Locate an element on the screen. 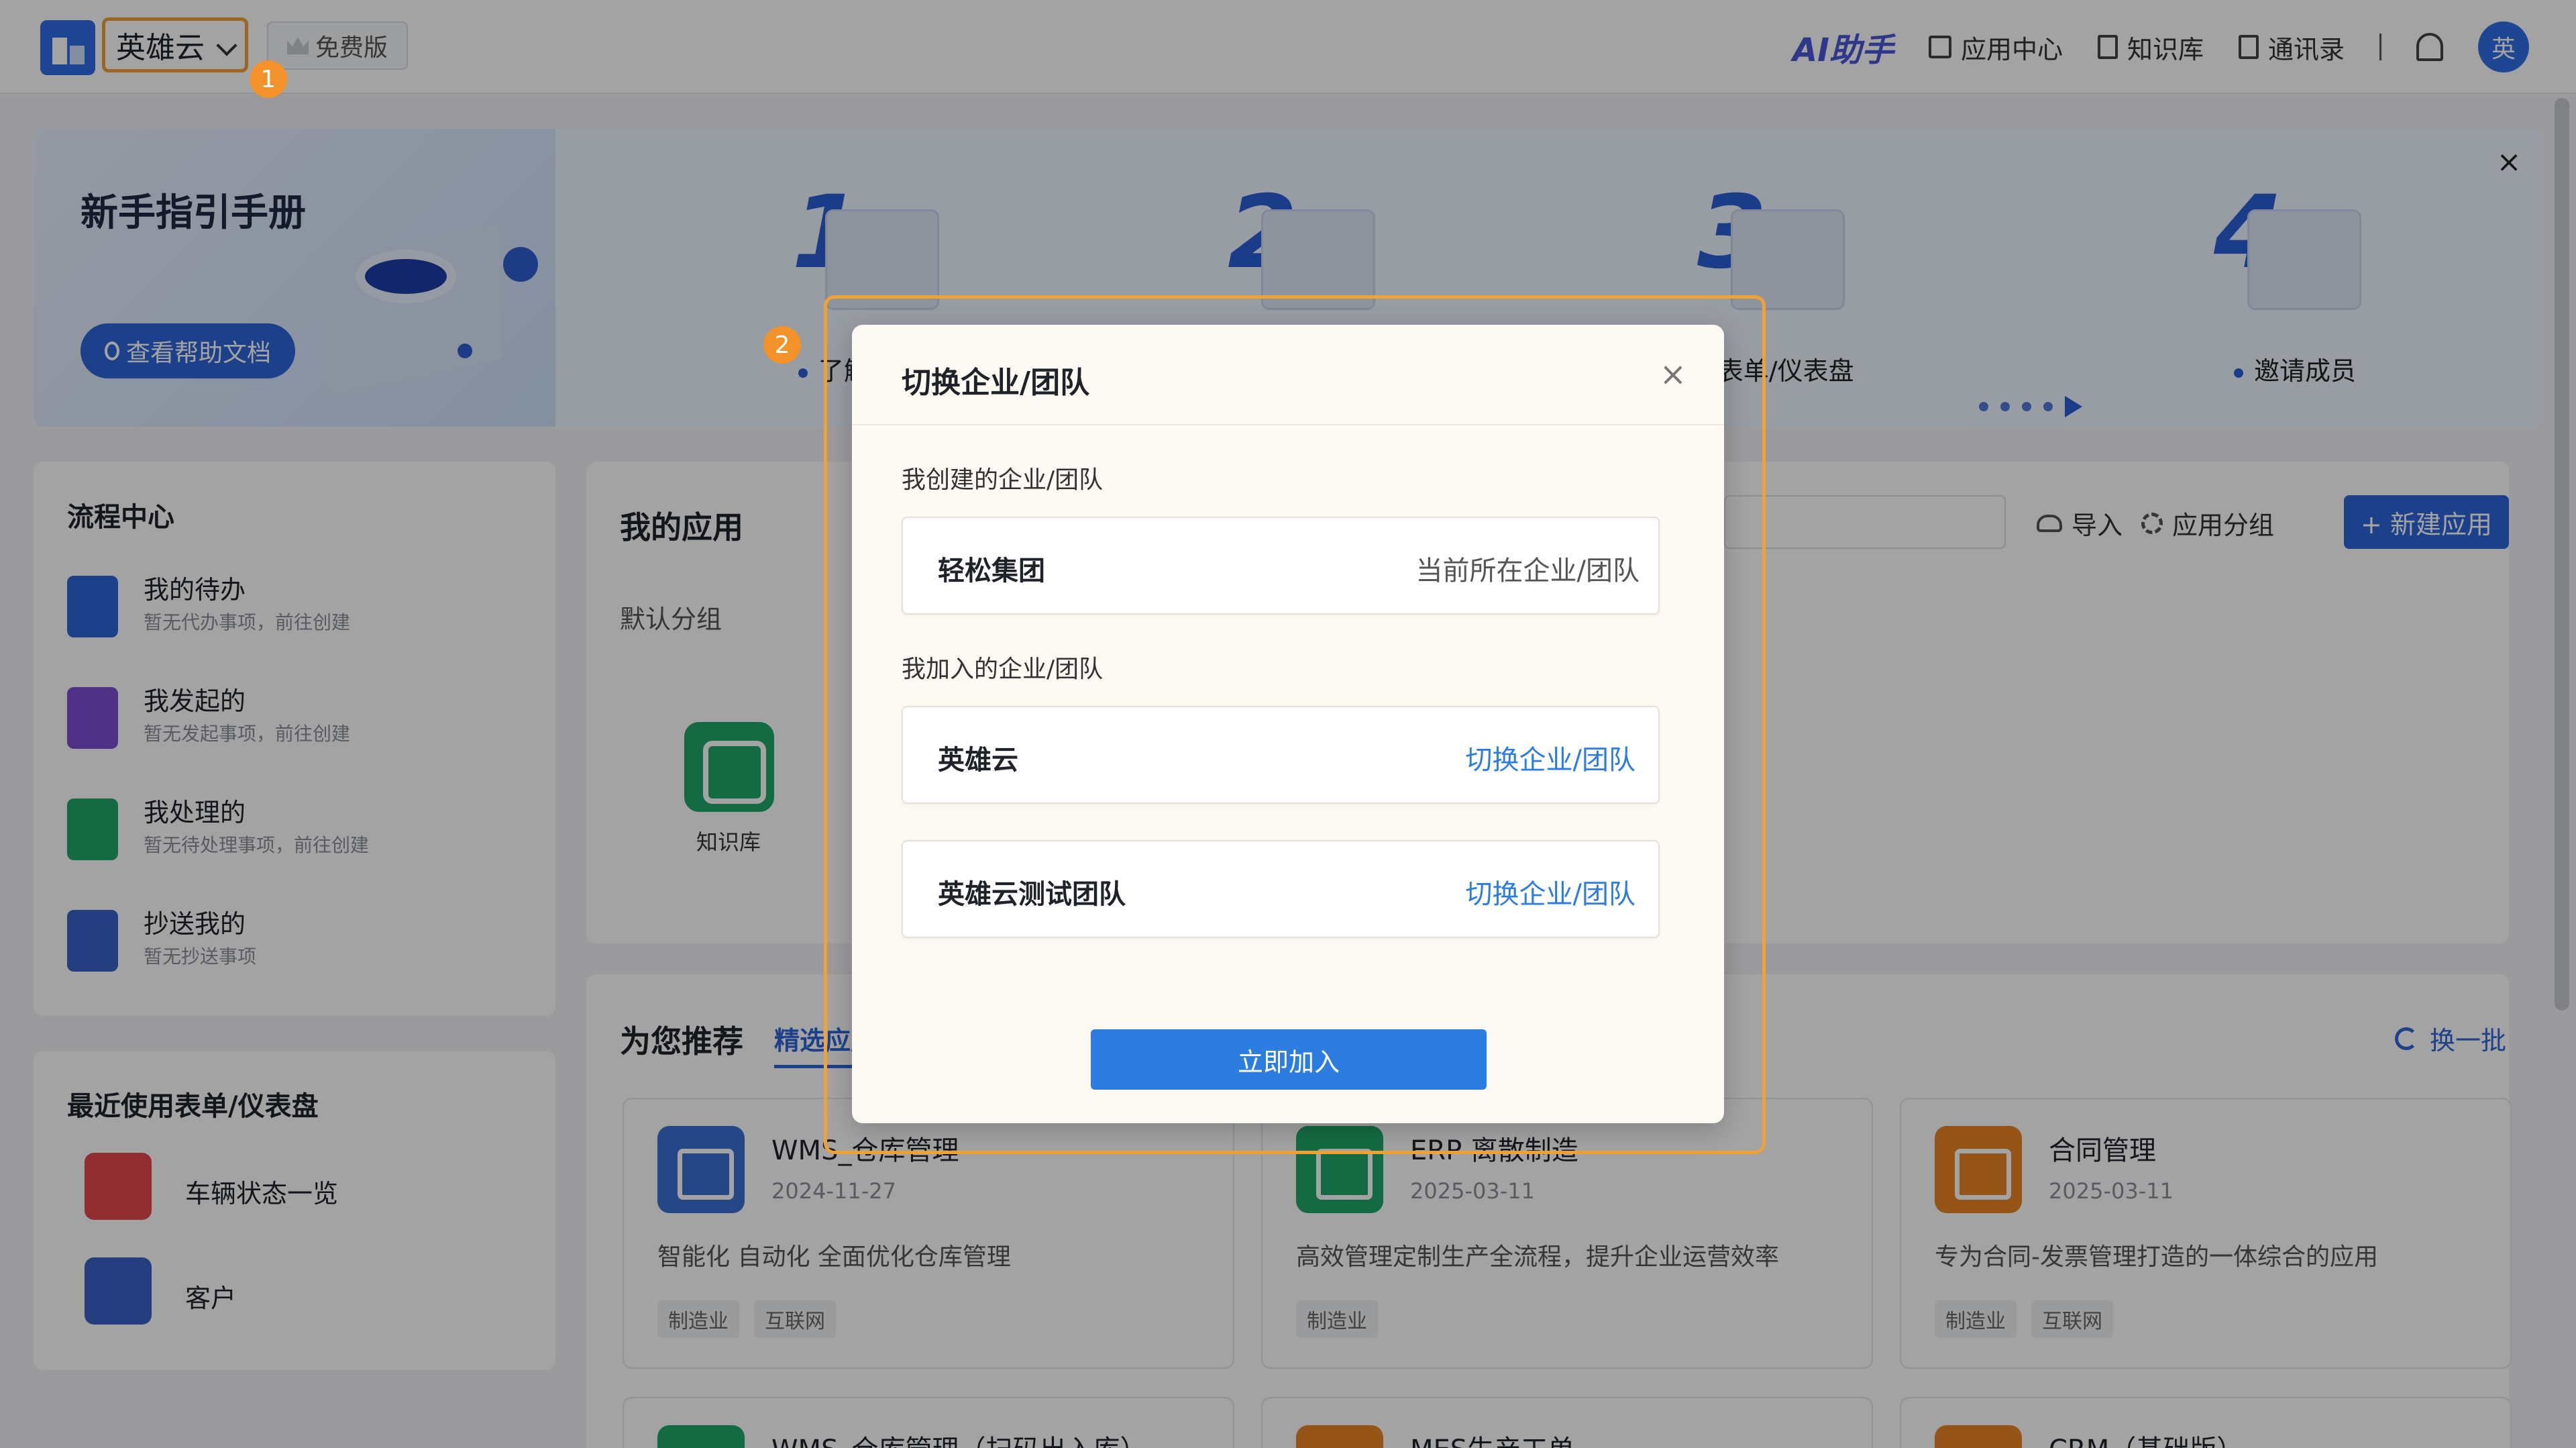  team-name: 轻松集团 is located at coordinates (991, 571).